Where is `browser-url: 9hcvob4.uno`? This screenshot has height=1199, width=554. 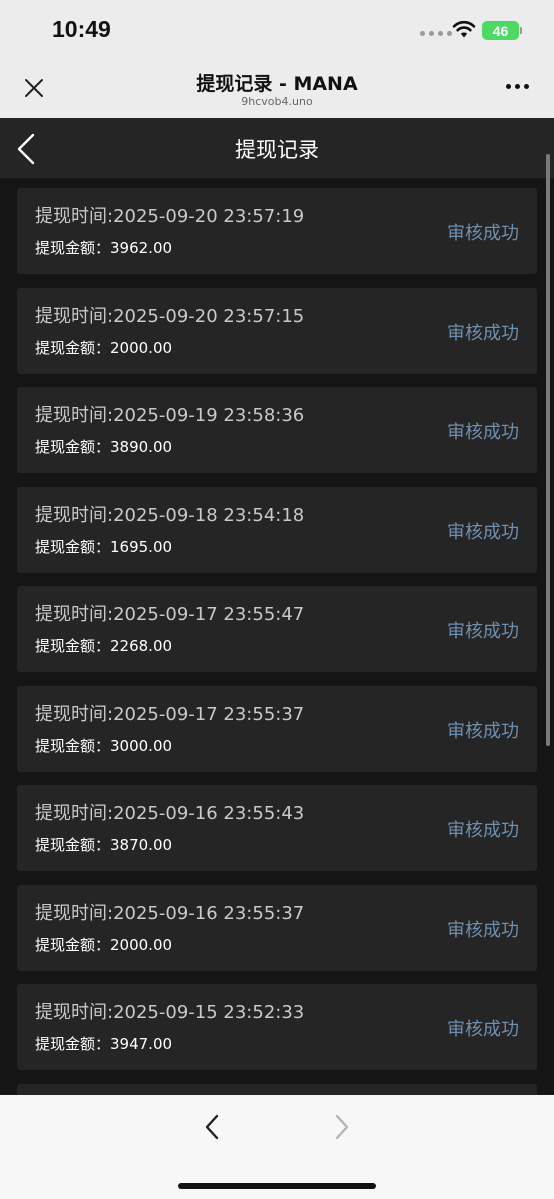
browser-url: 9hcvob4.uno is located at coordinates (277, 101).